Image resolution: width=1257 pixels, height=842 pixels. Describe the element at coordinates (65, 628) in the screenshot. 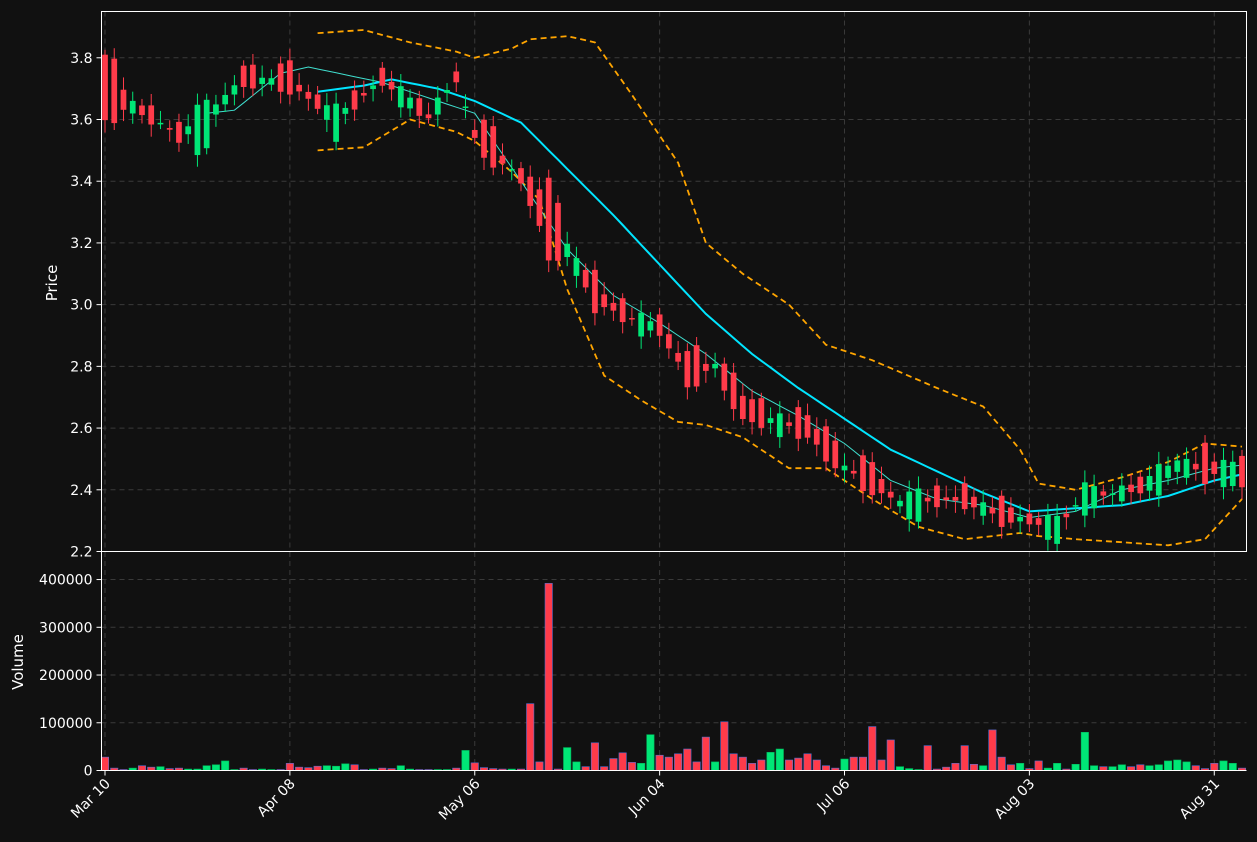

I see `volume-tick-label: 300000` at that location.